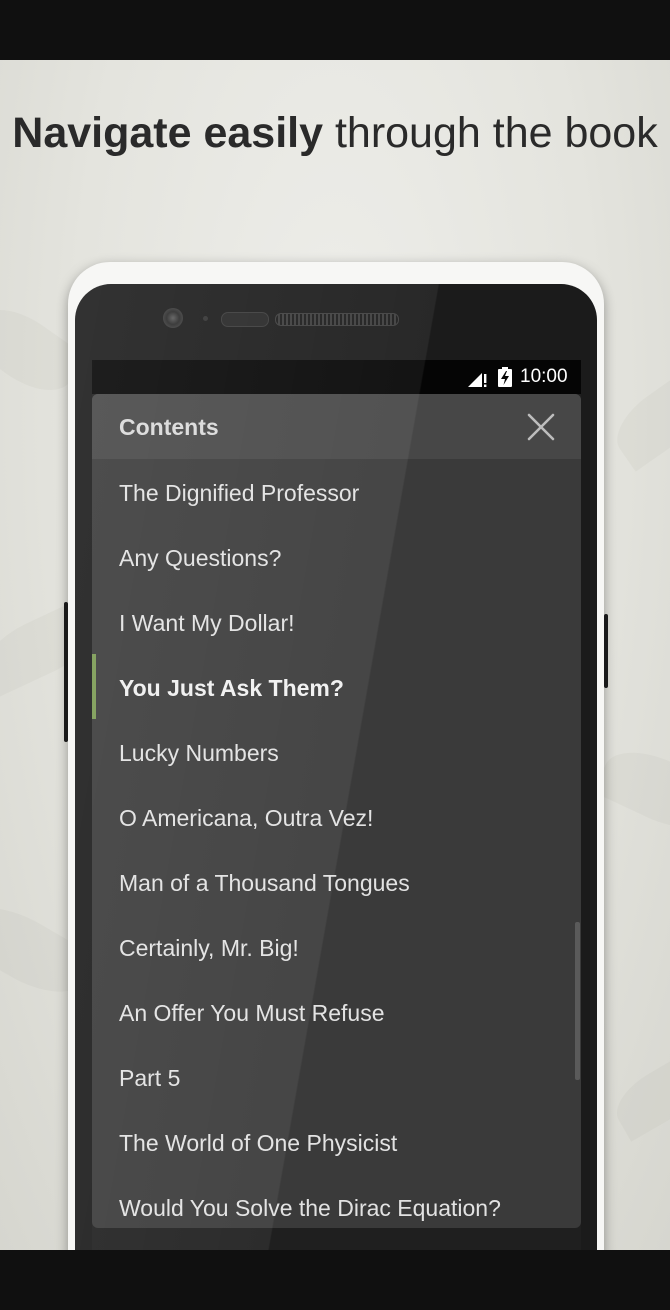  I want to click on contents-header: Contents, so click(336, 426).